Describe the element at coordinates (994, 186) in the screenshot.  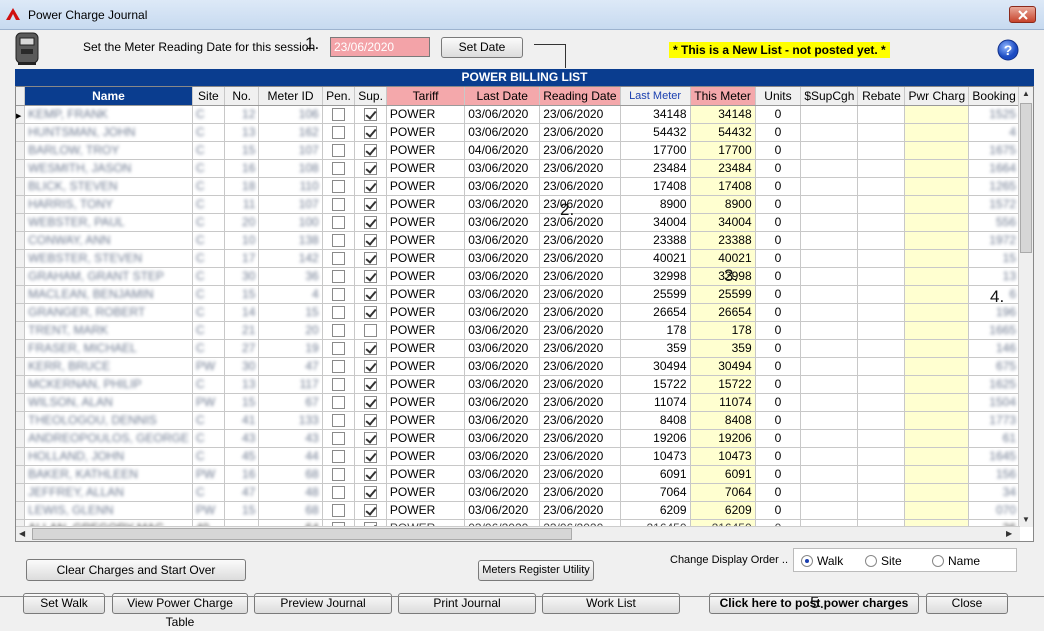
I see `booking-cell: 1265` at that location.